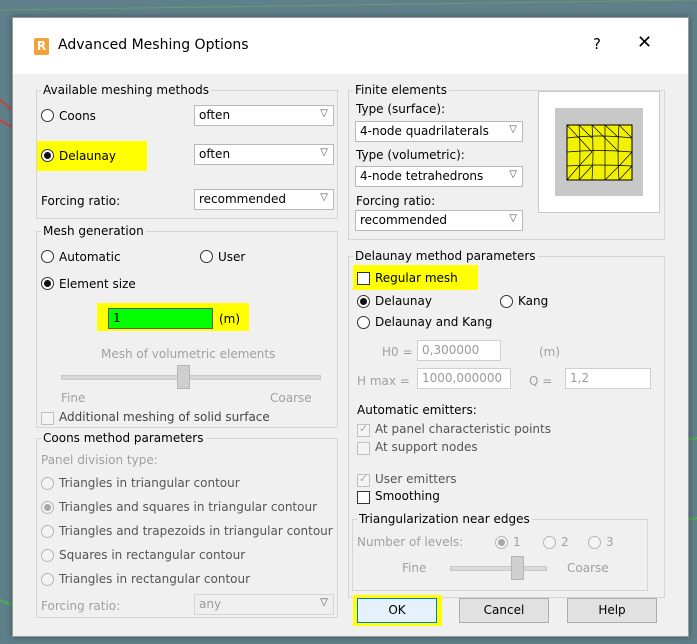 Image resolution: width=697 pixels, height=644 pixels. Describe the element at coordinates (594, 542) in the screenshot. I see `level-3-radio` at that location.